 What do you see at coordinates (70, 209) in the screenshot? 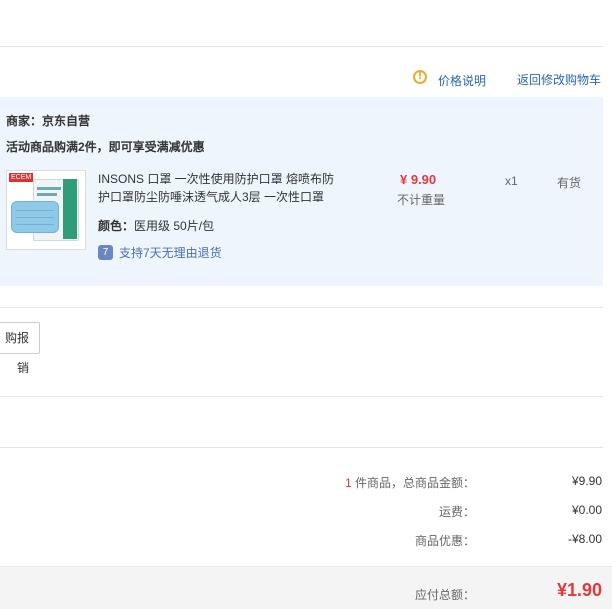
I see `package-stripe` at bounding box center [70, 209].